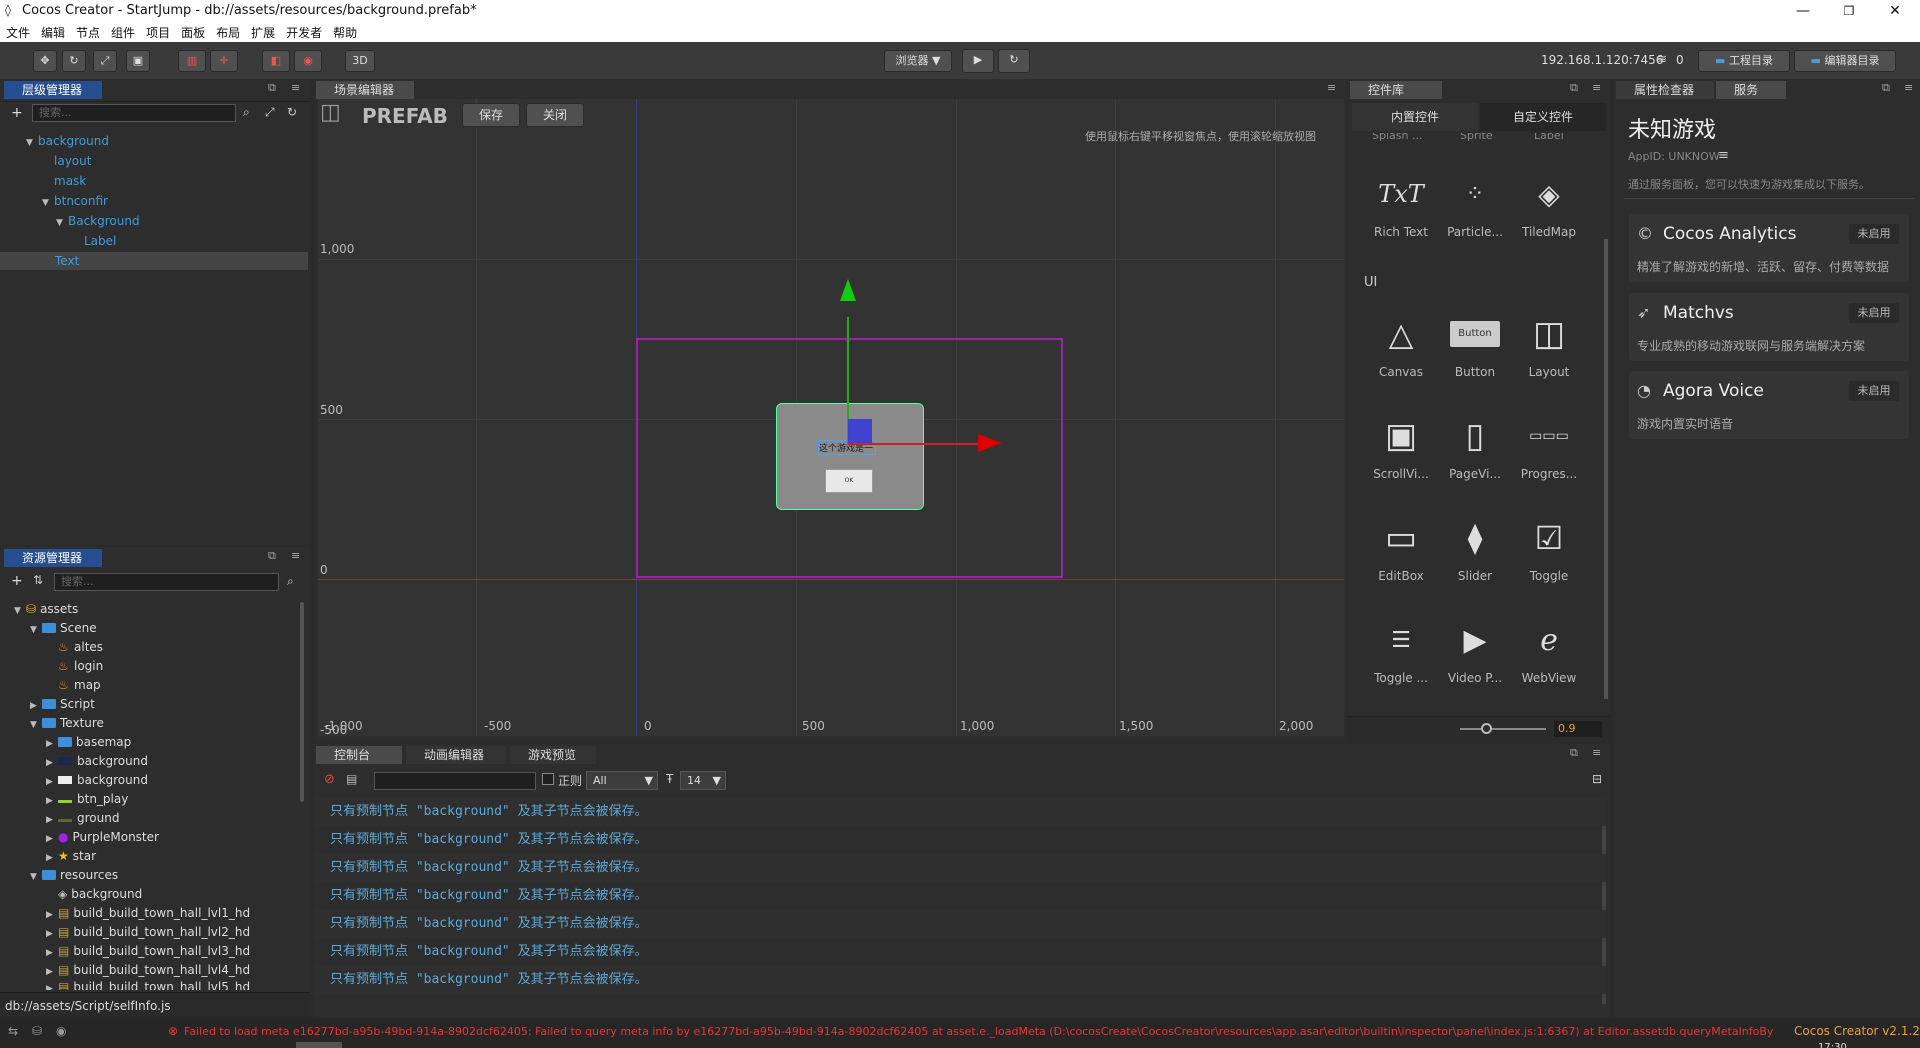 This screenshot has height=1048, width=1920. What do you see at coordinates (553, 755) in the screenshot?
I see `tab-game-preview: 游戏预览` at bounding box center [553, 755].